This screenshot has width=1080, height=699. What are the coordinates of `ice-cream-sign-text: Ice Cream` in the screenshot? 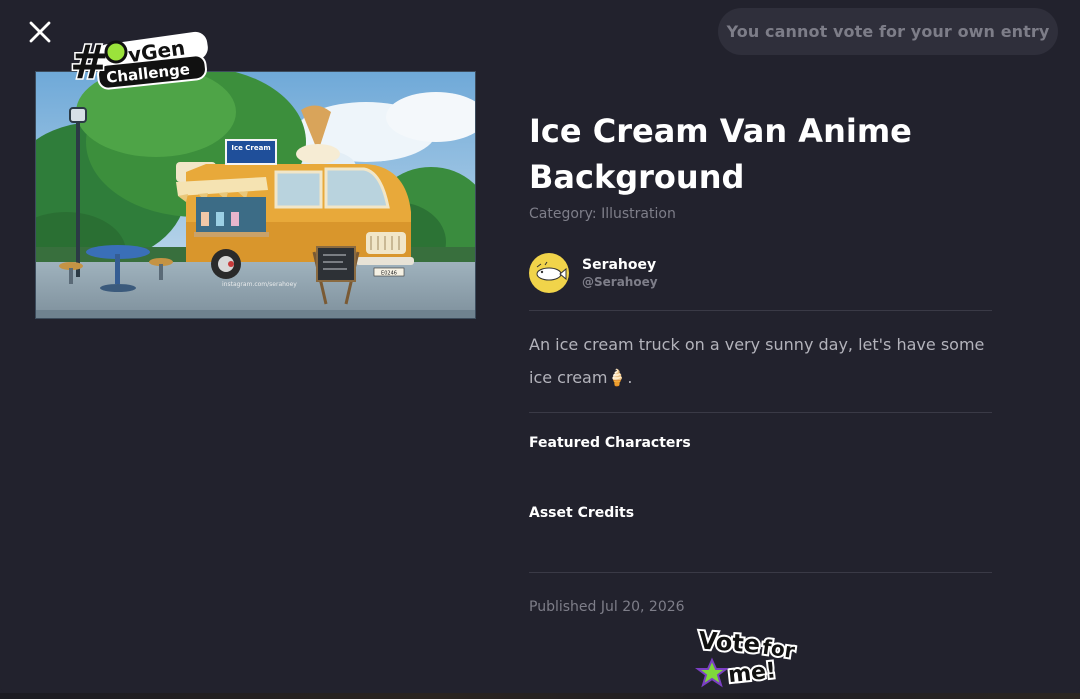 It's located at (250, 148).